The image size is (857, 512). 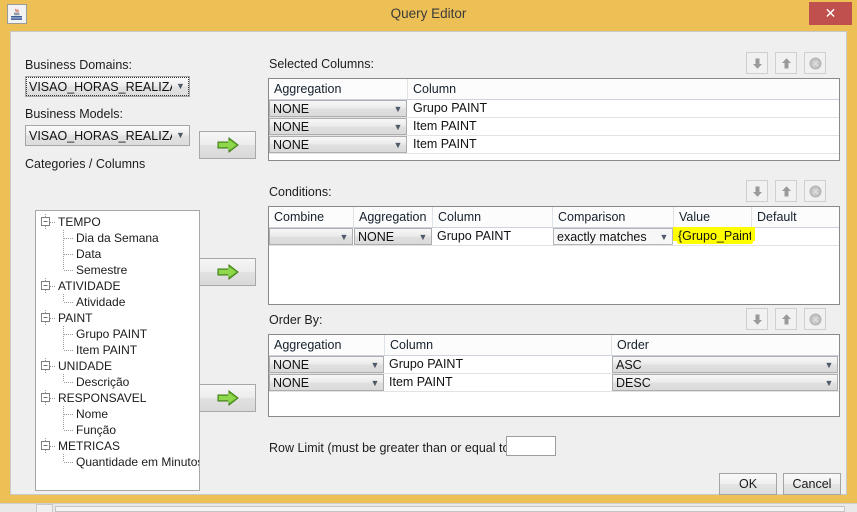 What do you see at coordinates (725, 382) in the screenshot?
I see `order-by-order-select-1: DESC ▼` at bounding box center [725, 382].